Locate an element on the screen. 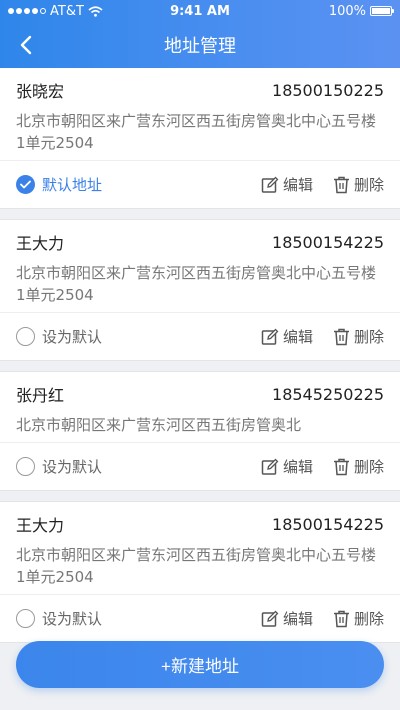 This screenshot has height=710, width=400. battery-icon is located at coordinates (382, 11).